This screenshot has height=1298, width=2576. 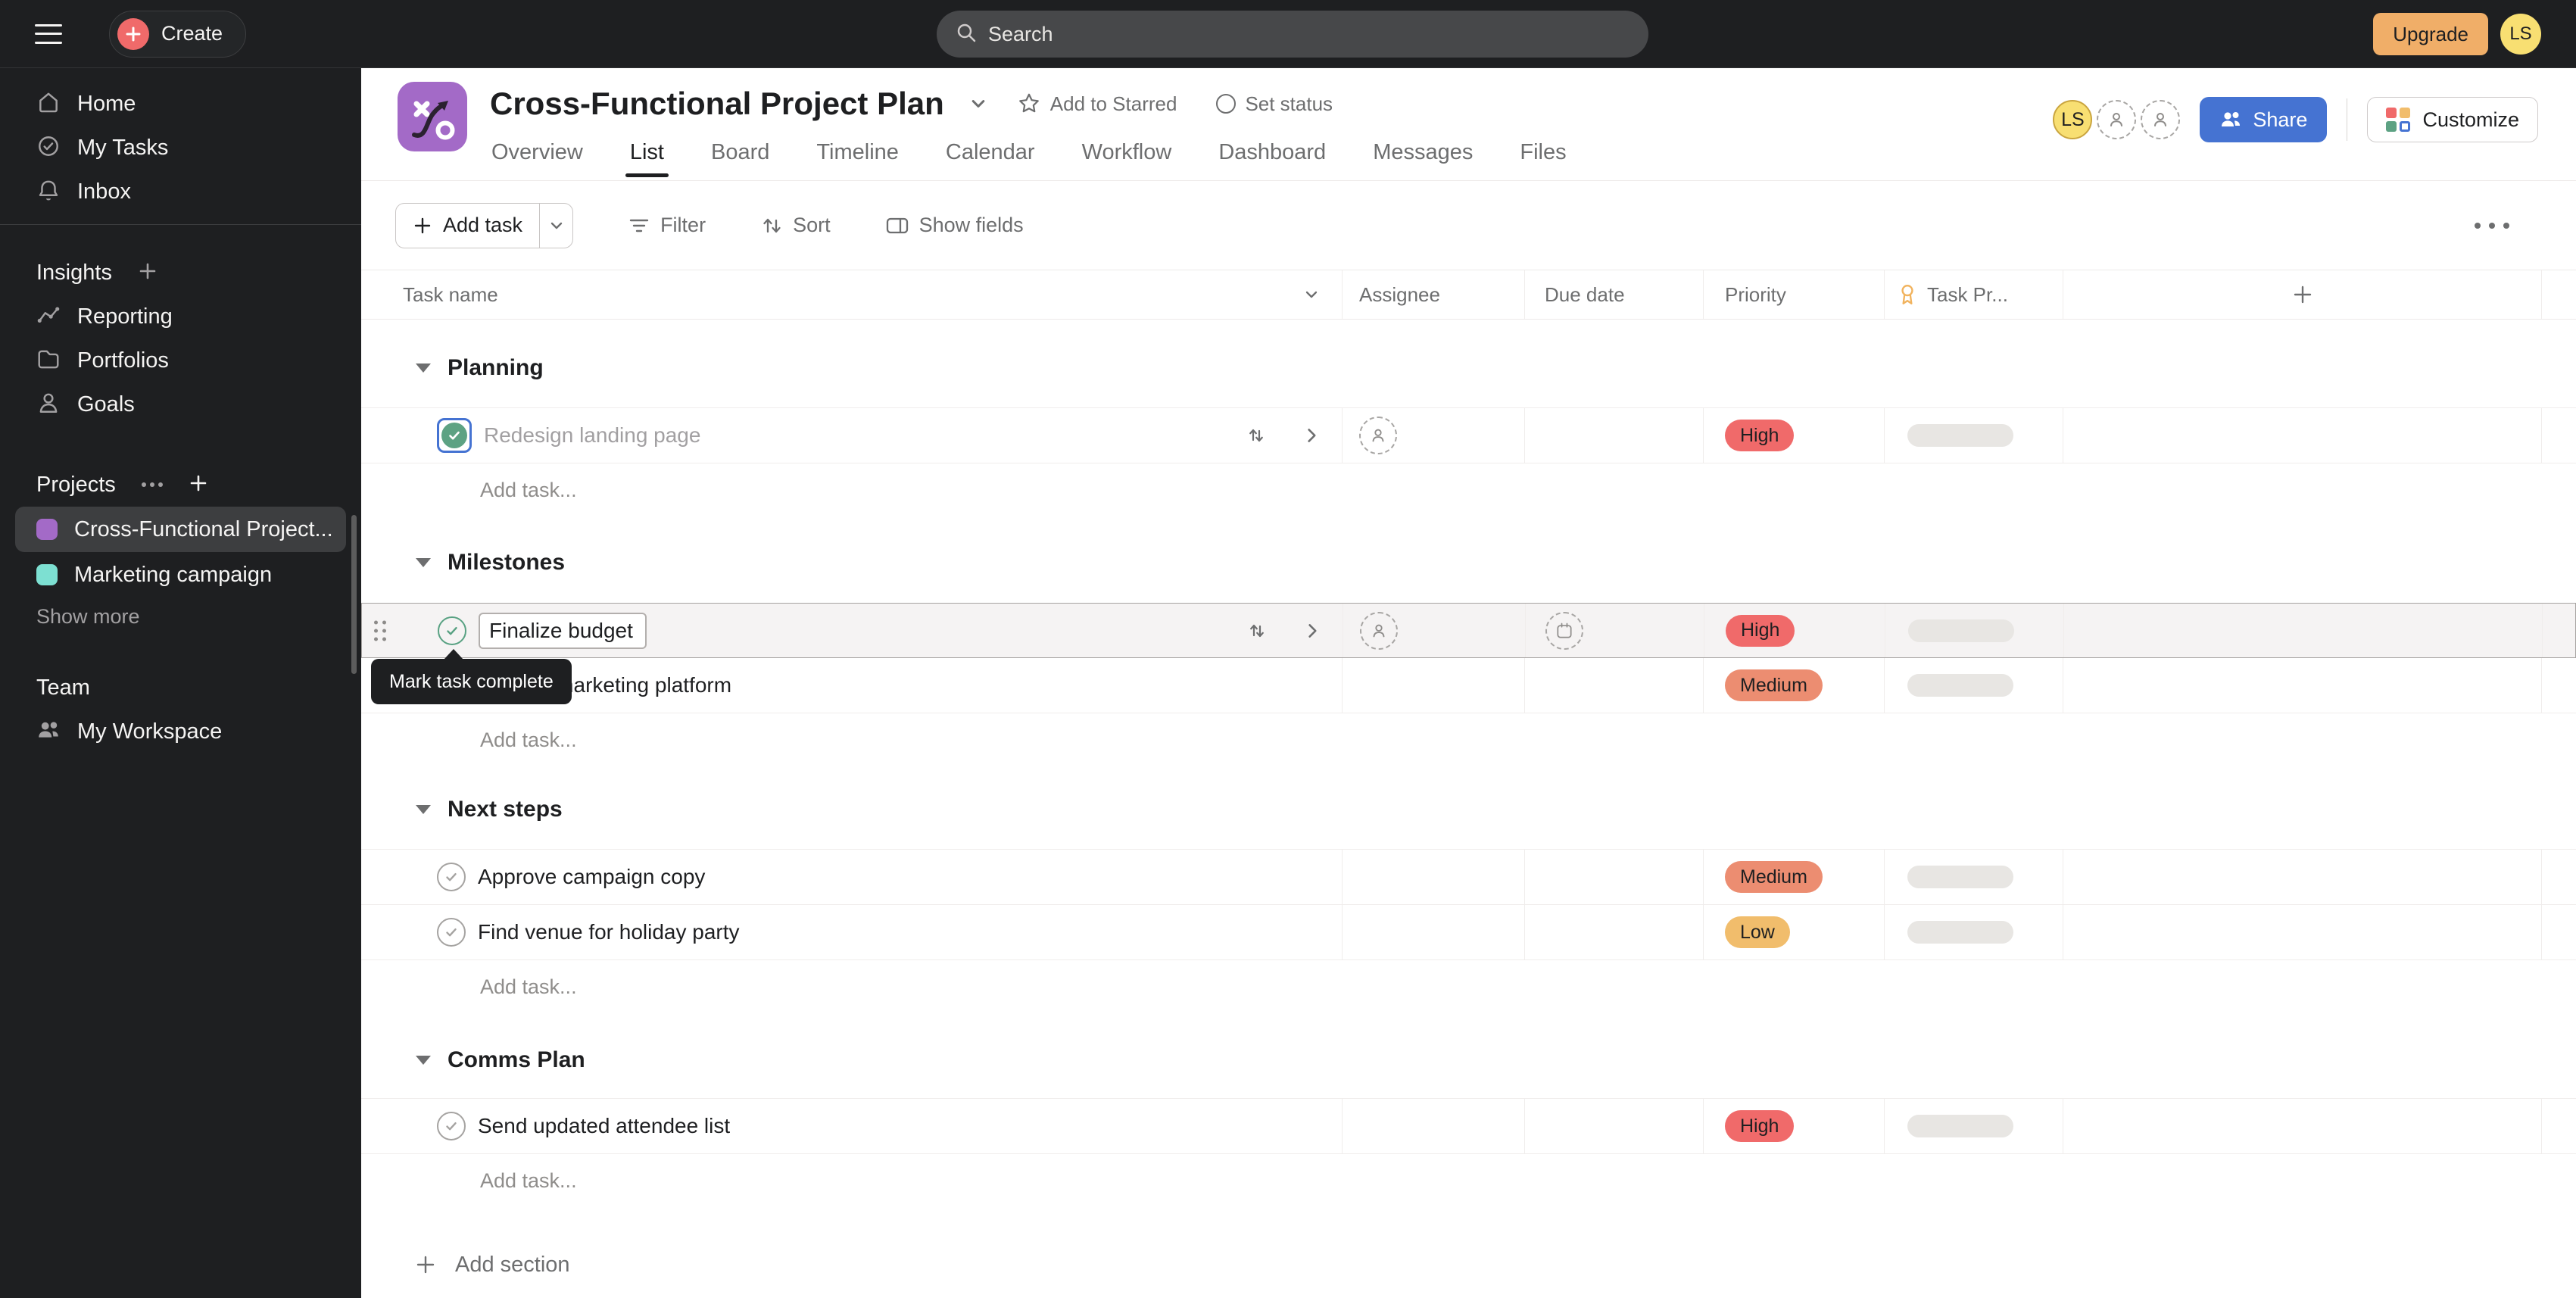 I want to click on task-title: Find venue for holiday party, so click(x=609, y=932).